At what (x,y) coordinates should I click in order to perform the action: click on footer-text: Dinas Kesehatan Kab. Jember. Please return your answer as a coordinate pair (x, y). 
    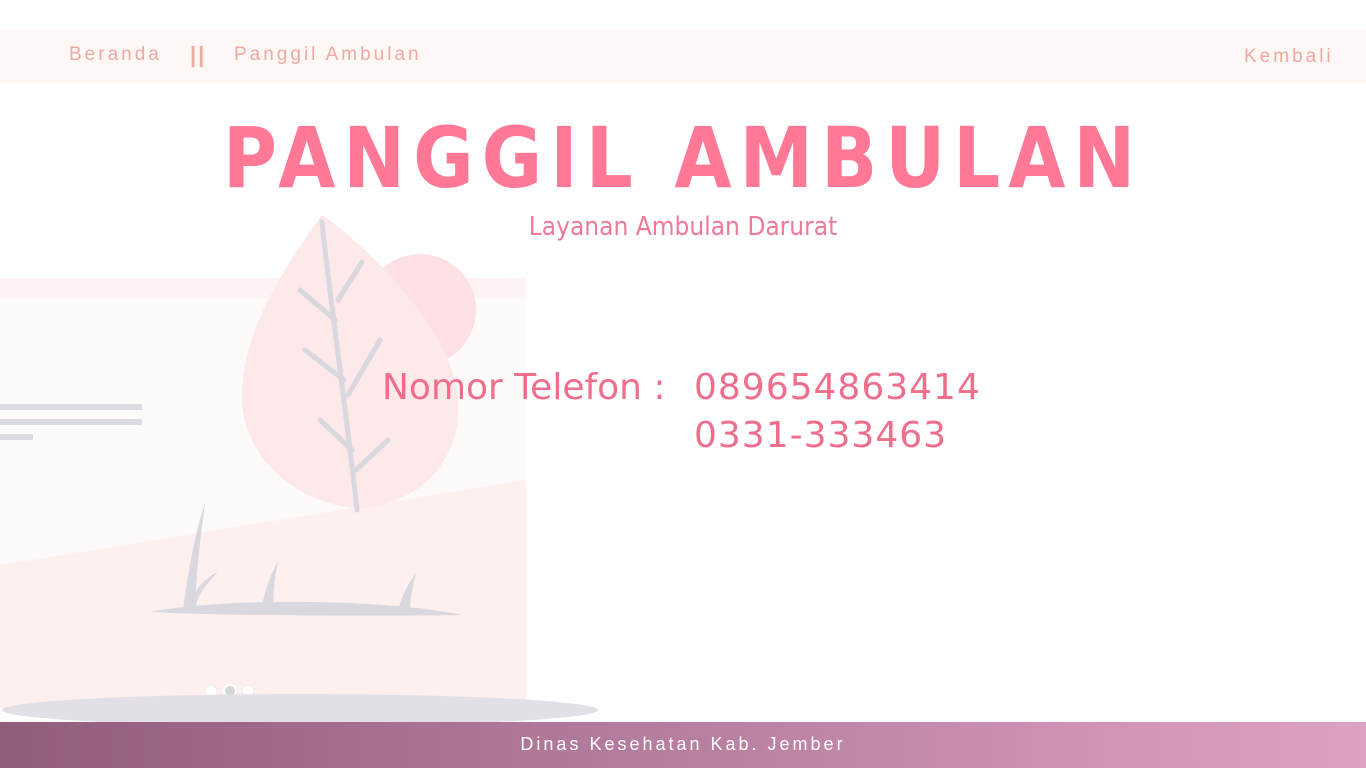
    Looking at the image, I should click on (683, 744).